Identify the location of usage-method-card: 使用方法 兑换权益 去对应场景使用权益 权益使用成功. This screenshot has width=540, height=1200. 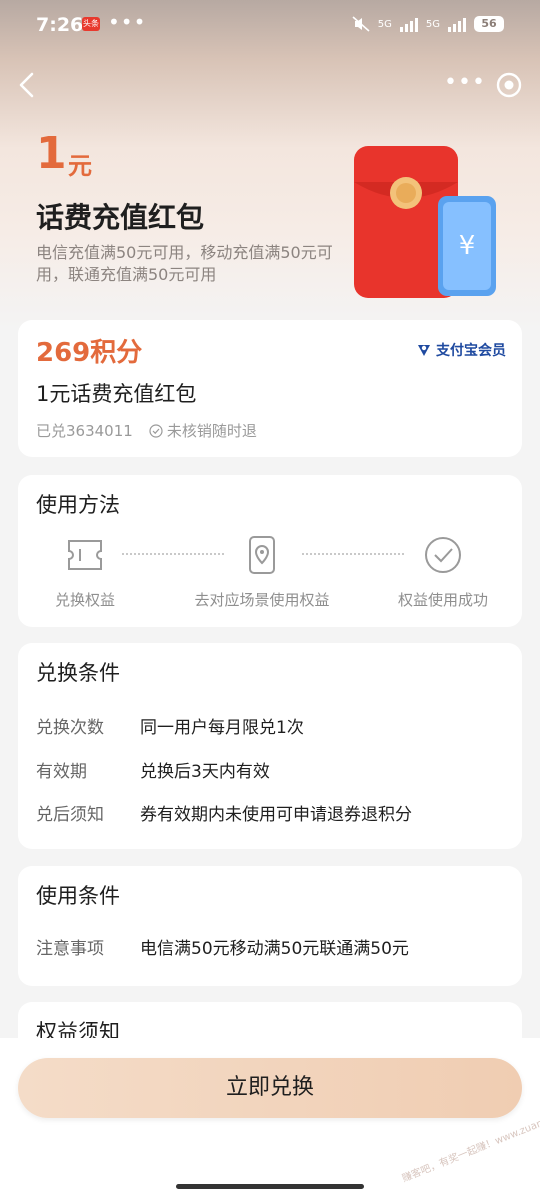
(270, 551).